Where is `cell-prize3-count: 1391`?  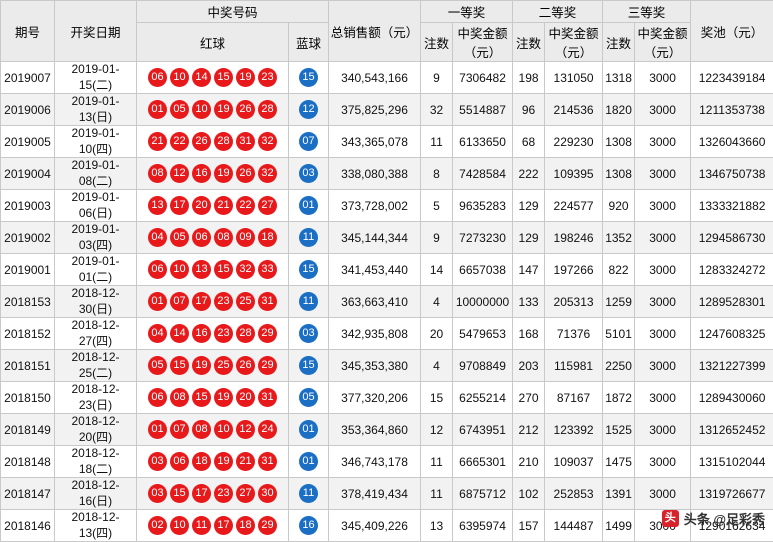
cell-prize3-count: 1391 is located at coordinates (619, 494).